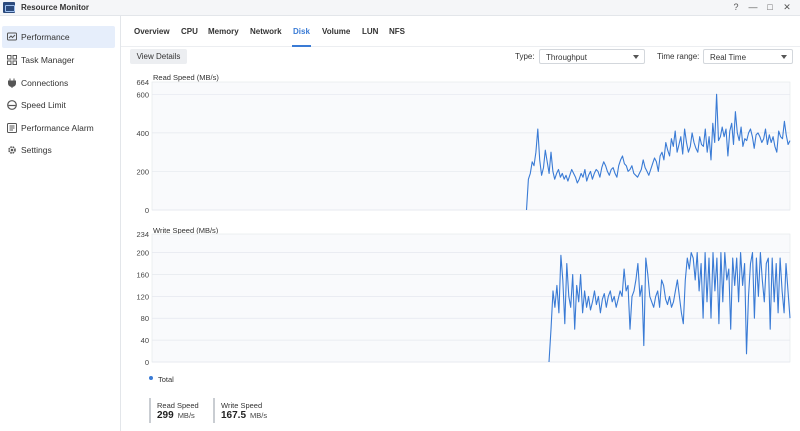 The height and width of the screenshot is (431, 800). What do you see at coordinates (36, 150) in the screenshot?
I see `sidebar-item-label: Settings` at bounding box center [36, 150].